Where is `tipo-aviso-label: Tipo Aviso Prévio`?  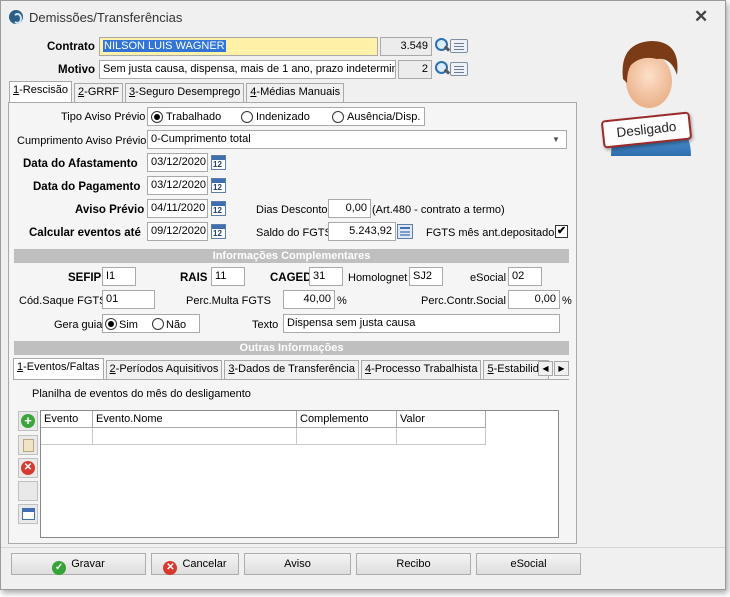 tipo-aviso-label: Tipo Aviso Prévio is located at coordinates (103, 117).